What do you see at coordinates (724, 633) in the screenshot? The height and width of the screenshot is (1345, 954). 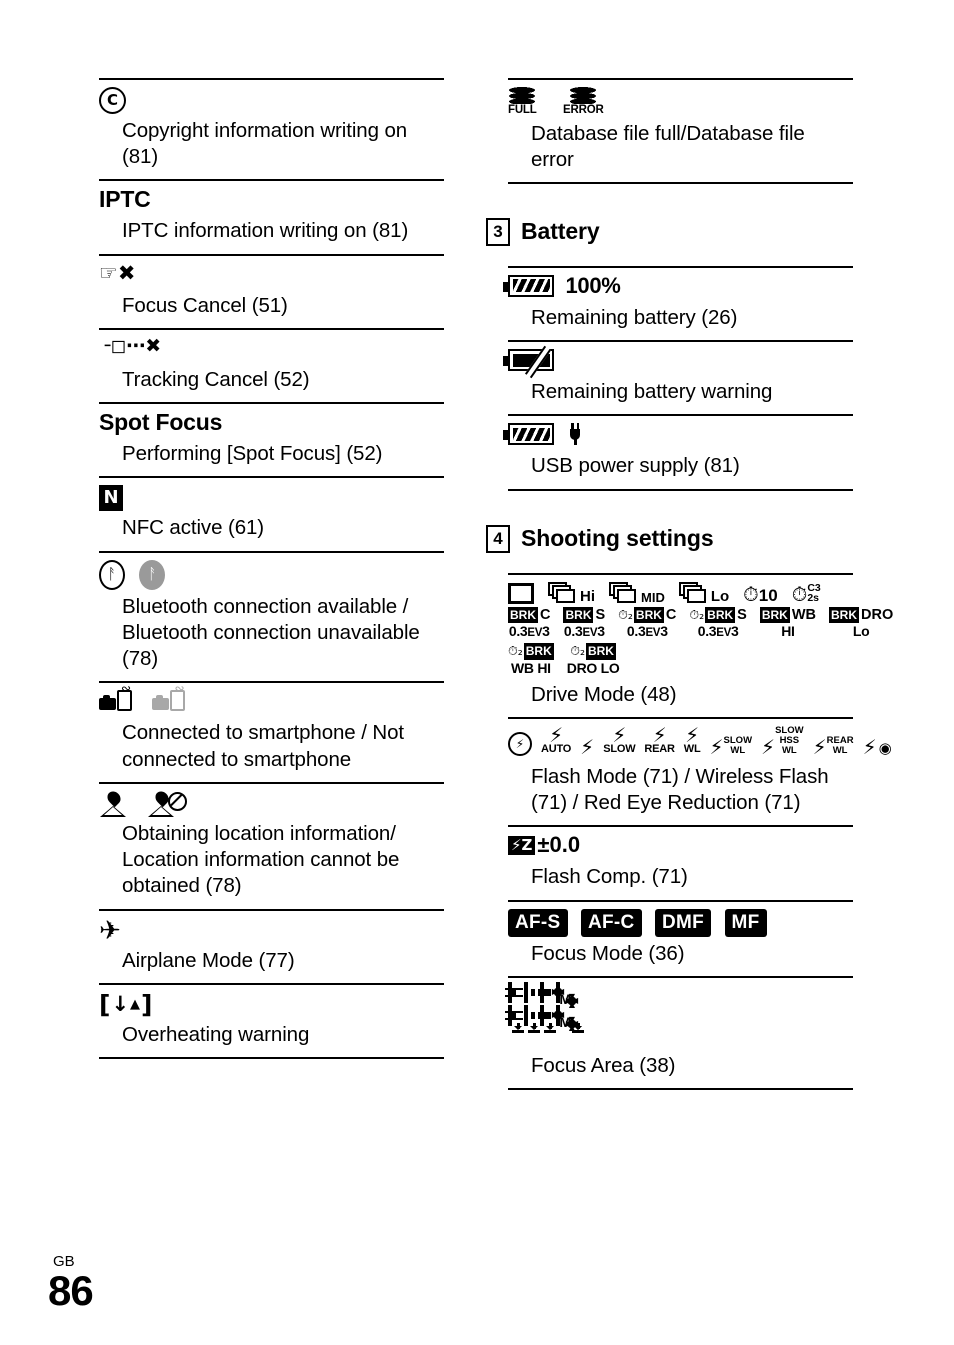 I see `bracket-ev-unit: EV` at bounding box center [724, 633].